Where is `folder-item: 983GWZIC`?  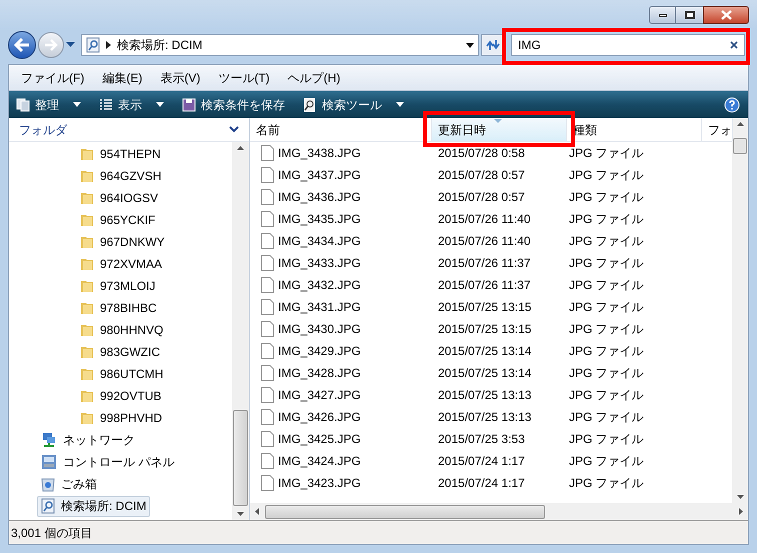
folder-item: 983GWZIC is located at coordinates (120, 352).